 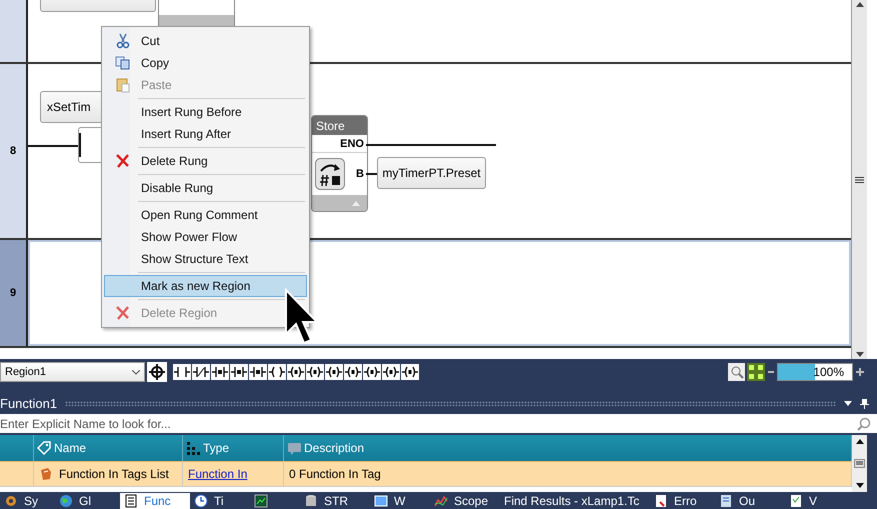 I want to click on chart-window-icon, so click(x=261, y=501).